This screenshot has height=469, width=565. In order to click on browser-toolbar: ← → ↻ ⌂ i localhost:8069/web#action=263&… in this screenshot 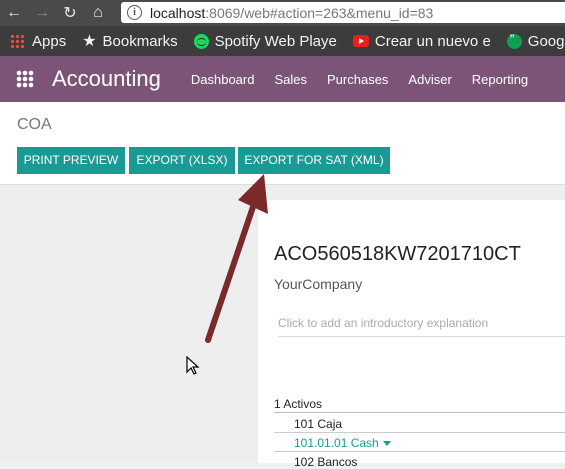, I will do `click(282, 13)`.